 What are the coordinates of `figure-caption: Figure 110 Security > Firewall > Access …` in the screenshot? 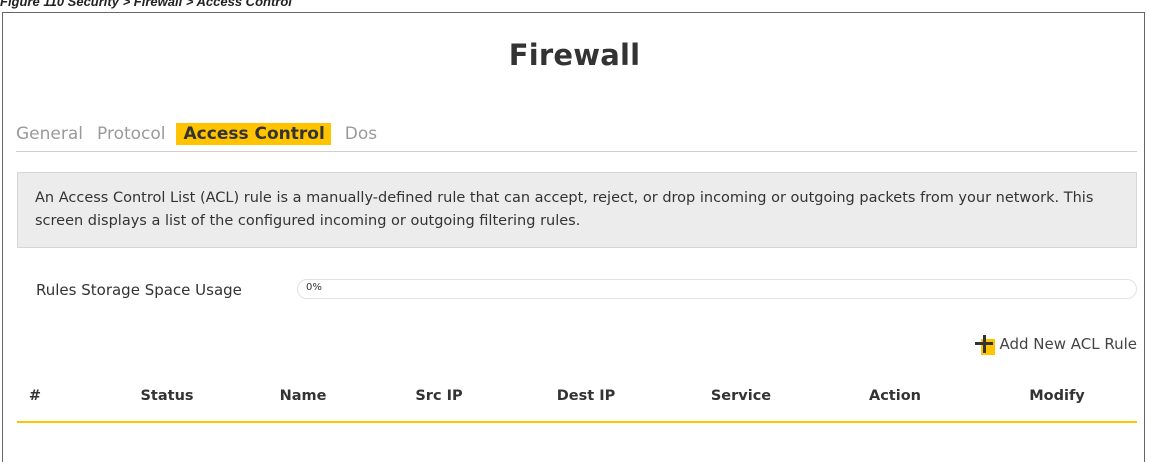 It's located at (146, 4).